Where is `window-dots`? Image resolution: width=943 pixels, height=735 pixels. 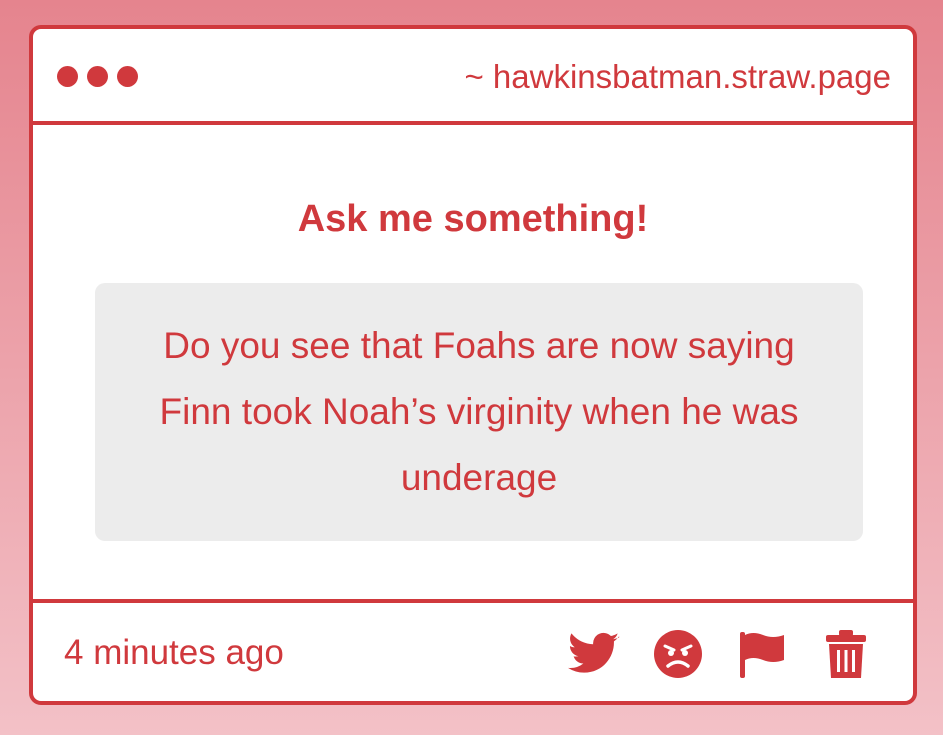 window-dots is located at coordinates (97, 76).